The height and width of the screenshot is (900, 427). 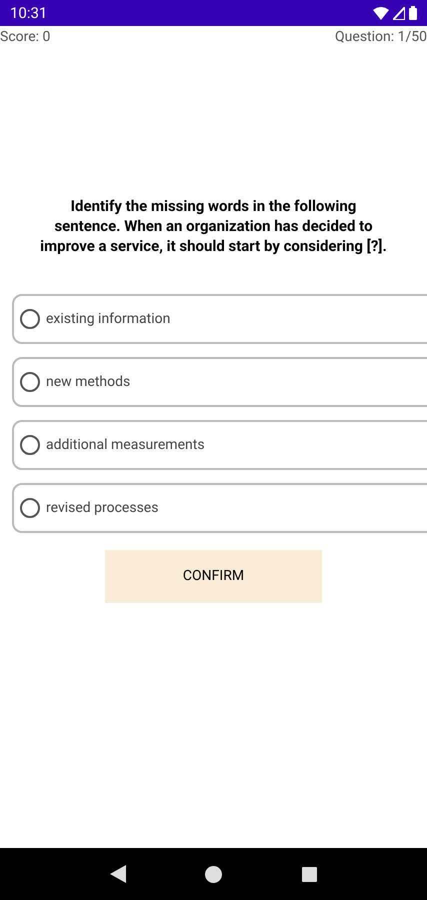 I want to click on question-counter: Question: 1/50, so click(x=381, y=37).